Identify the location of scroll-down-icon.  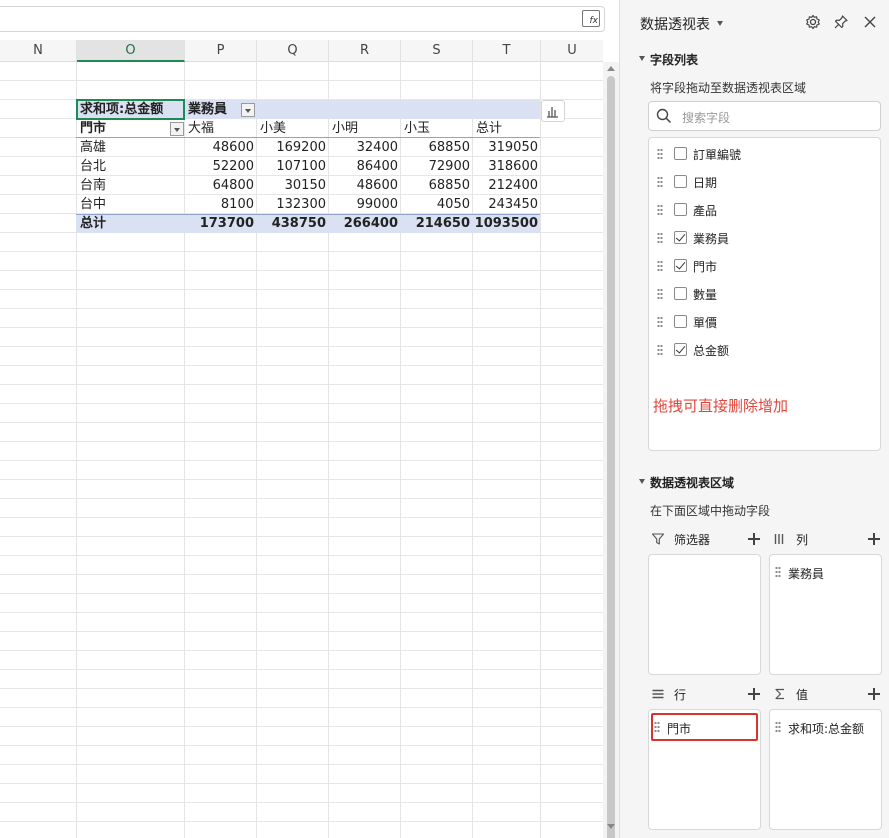
(611, 826).